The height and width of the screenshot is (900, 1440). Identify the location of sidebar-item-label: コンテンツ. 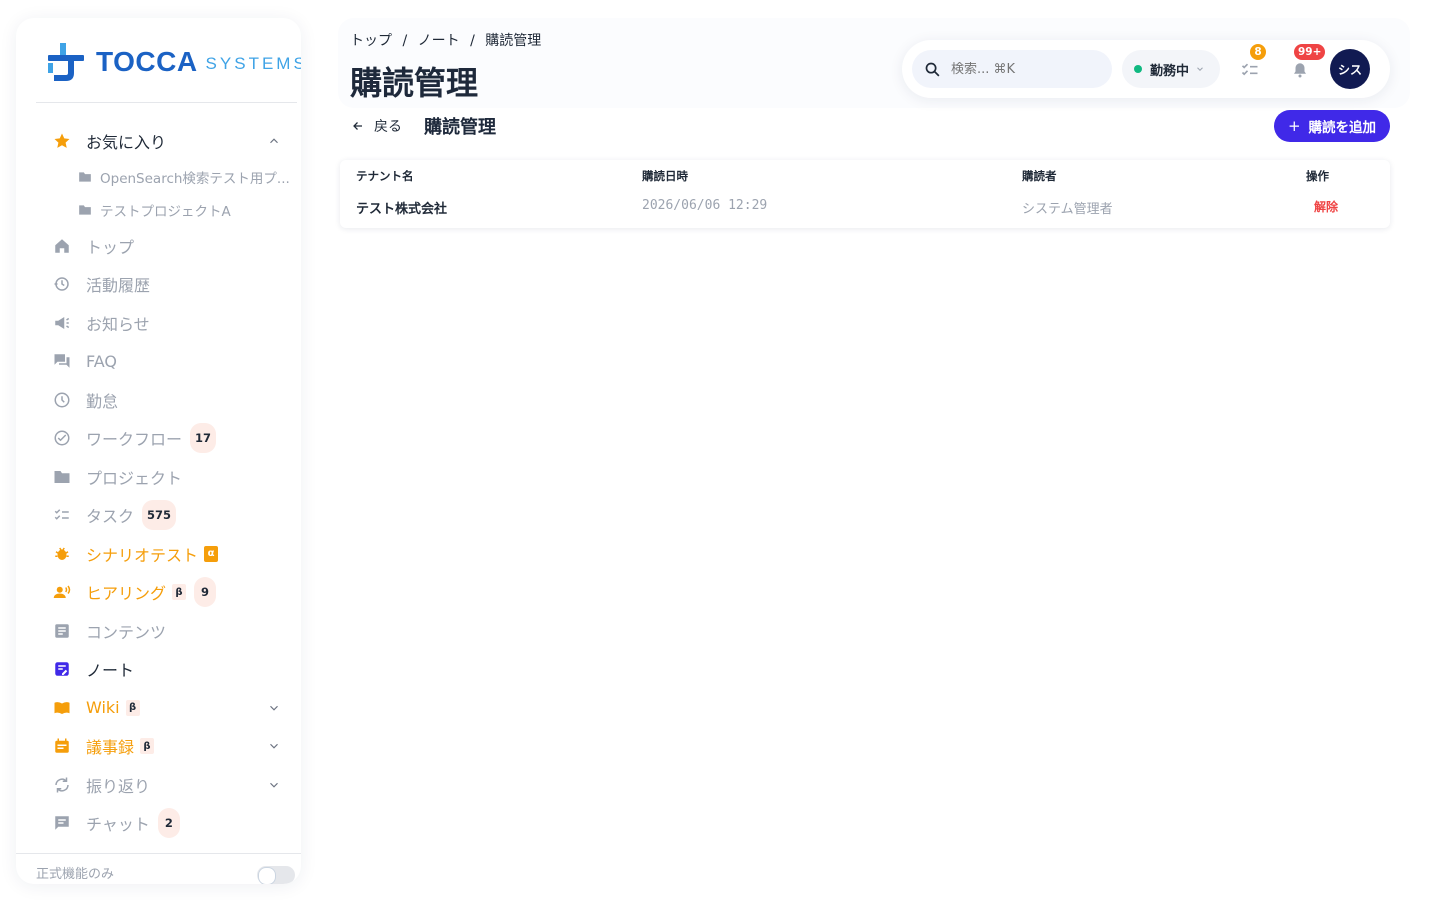
(126, 632).